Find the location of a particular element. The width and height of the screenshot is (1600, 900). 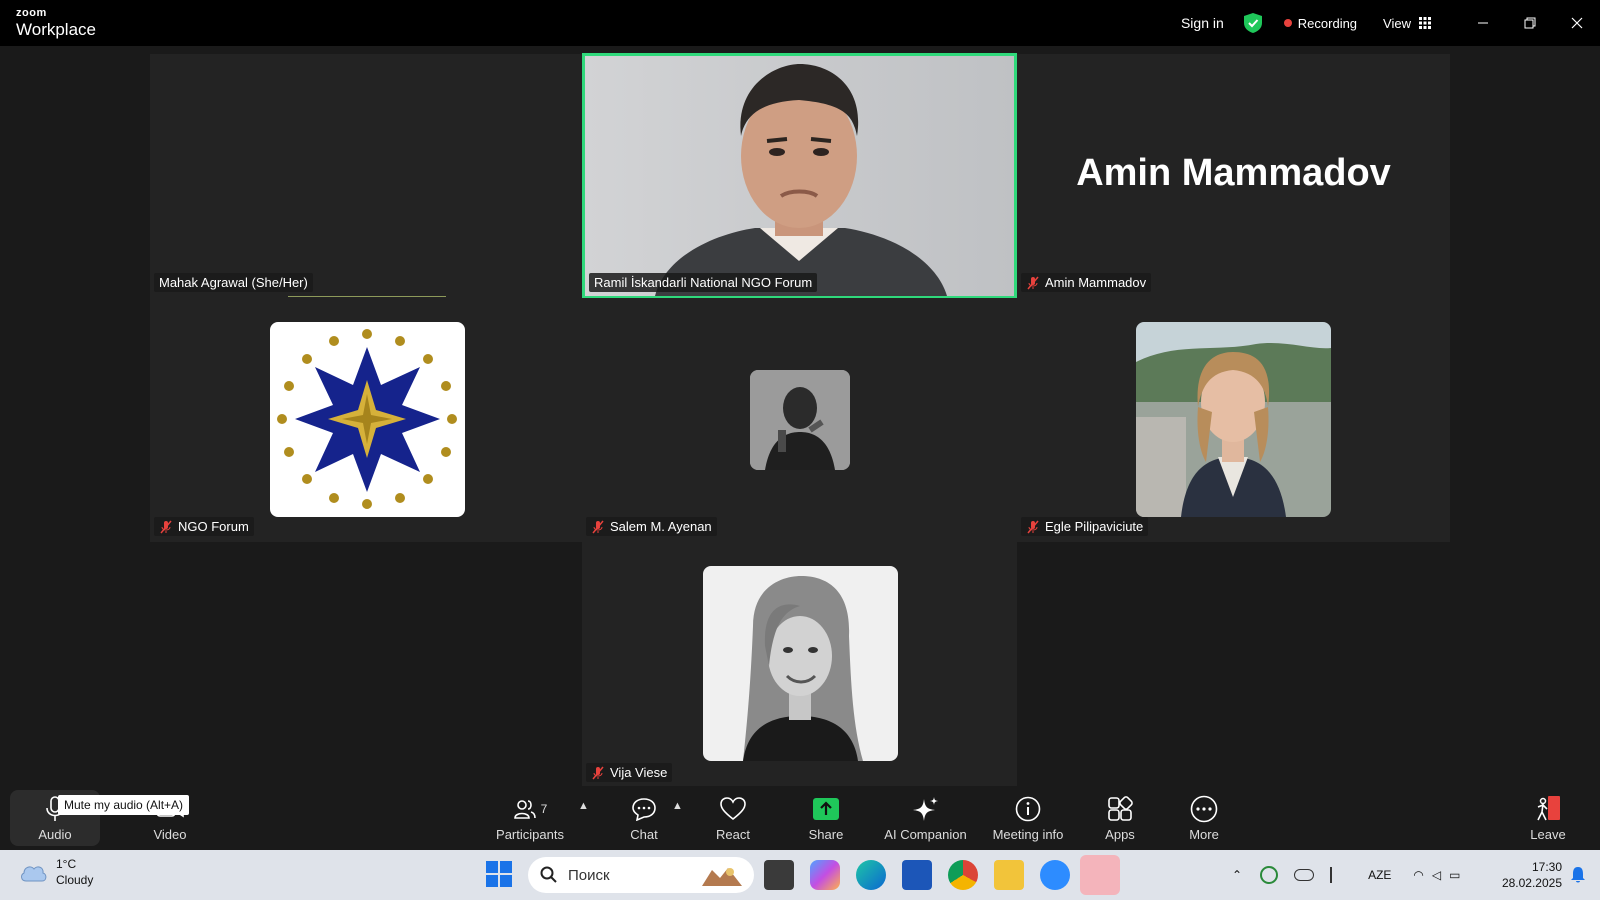

participant-name: Ramil İskandarli National NGO Forum is located at coordinates (703, 282).